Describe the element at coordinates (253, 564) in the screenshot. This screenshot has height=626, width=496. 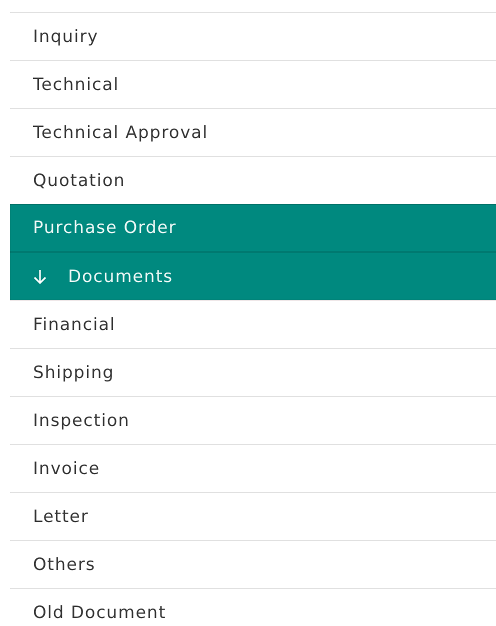
I see `menu-item: Others` at that location.